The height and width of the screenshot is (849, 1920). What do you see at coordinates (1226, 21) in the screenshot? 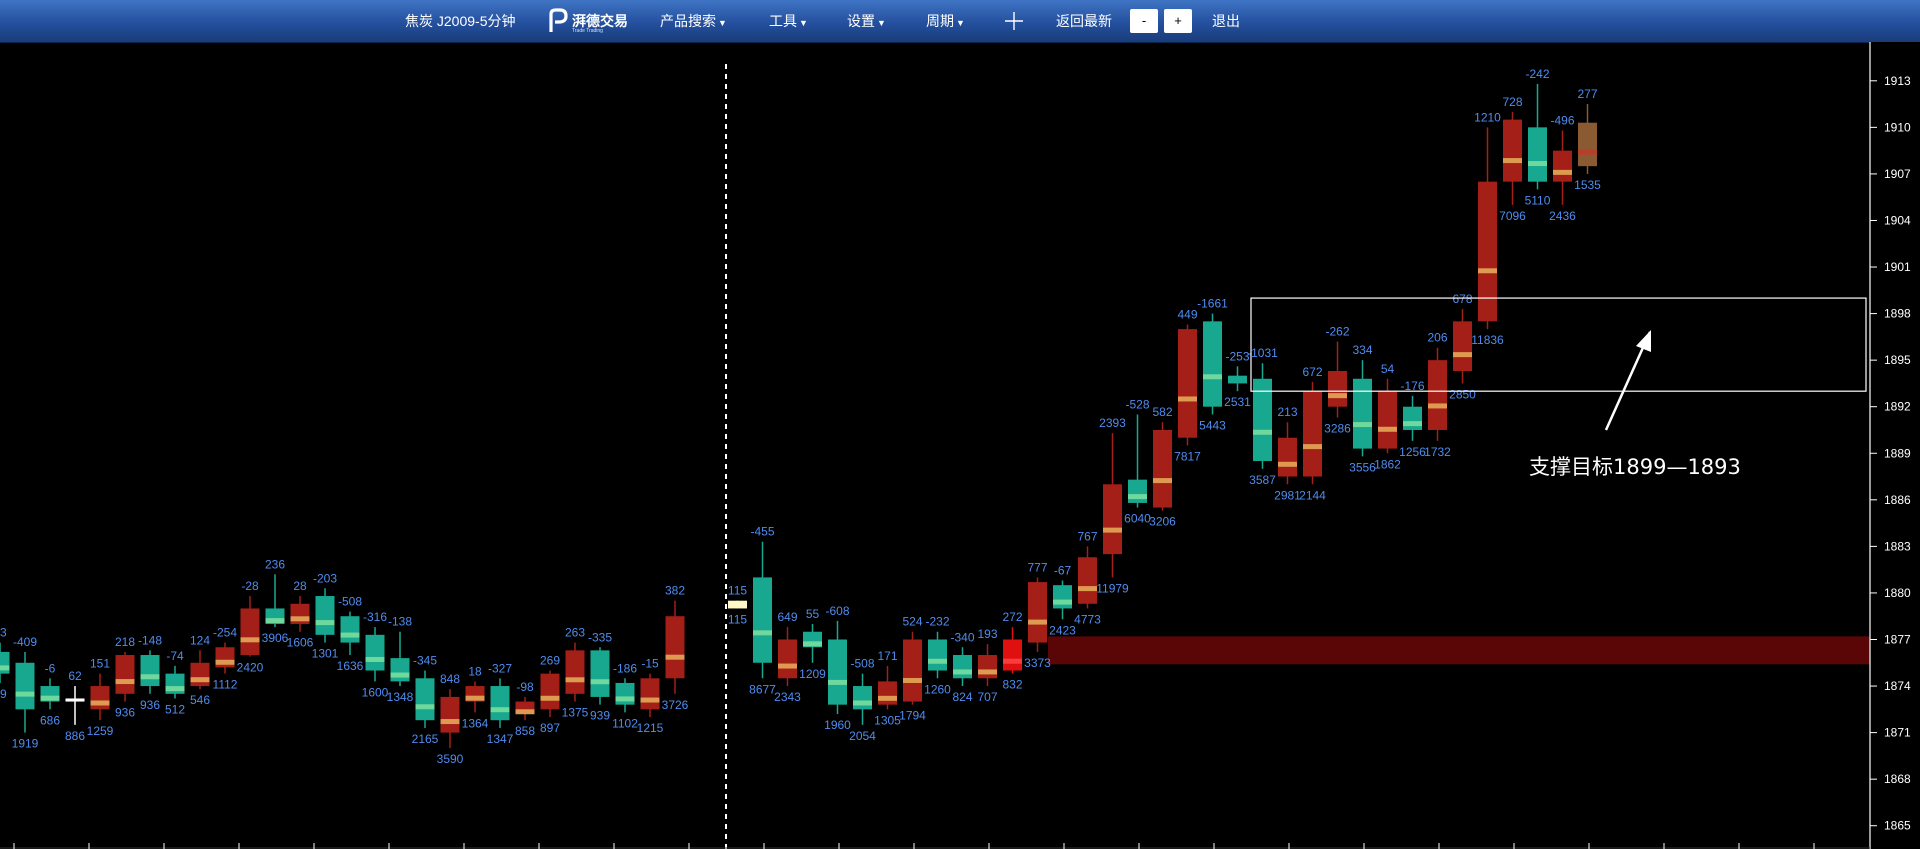
I see `exit-button: 退出` at bounding box center [1226, 21].